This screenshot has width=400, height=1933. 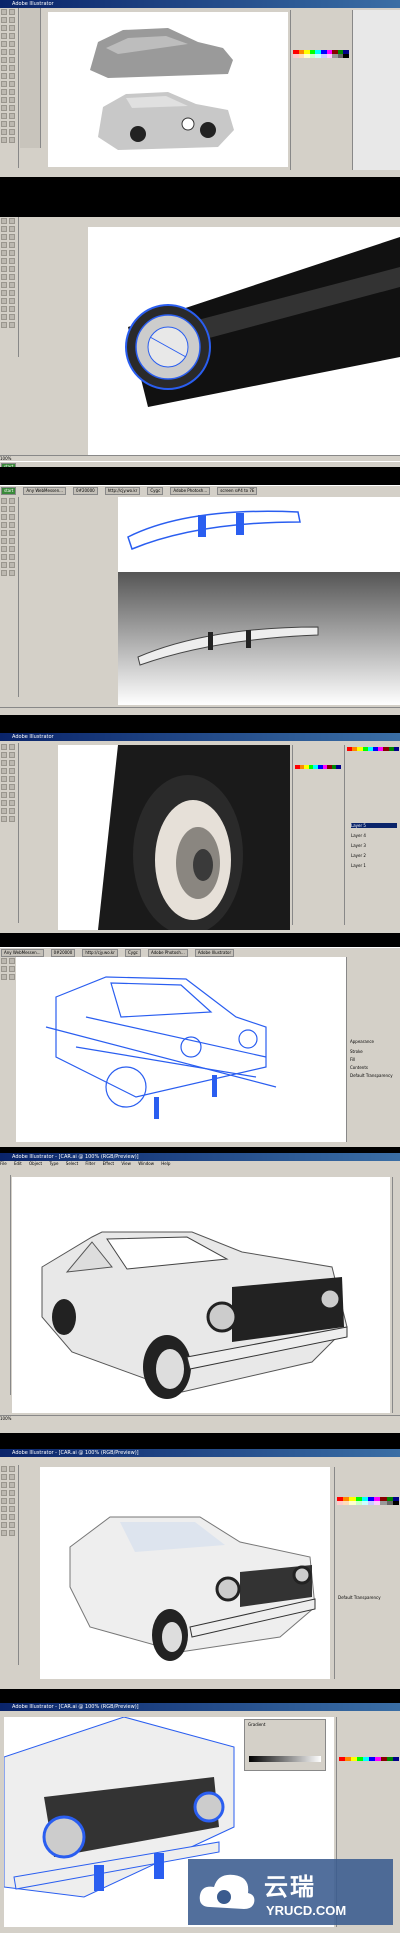 What do you see at coordinates (290, 1887) in the screenshot?
I see `watermark-brand: 云瑞` at bounding box center [290, 1887].